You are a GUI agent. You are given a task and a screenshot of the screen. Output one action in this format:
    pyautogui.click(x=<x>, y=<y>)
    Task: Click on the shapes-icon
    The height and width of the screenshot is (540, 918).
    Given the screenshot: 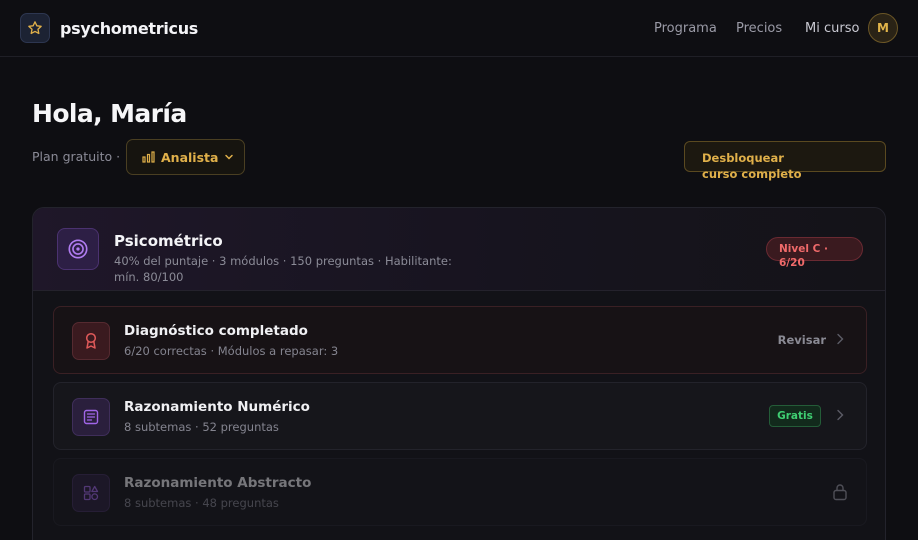 What is the action you would take?
    pyautogui.click(x=91, y=493)
    